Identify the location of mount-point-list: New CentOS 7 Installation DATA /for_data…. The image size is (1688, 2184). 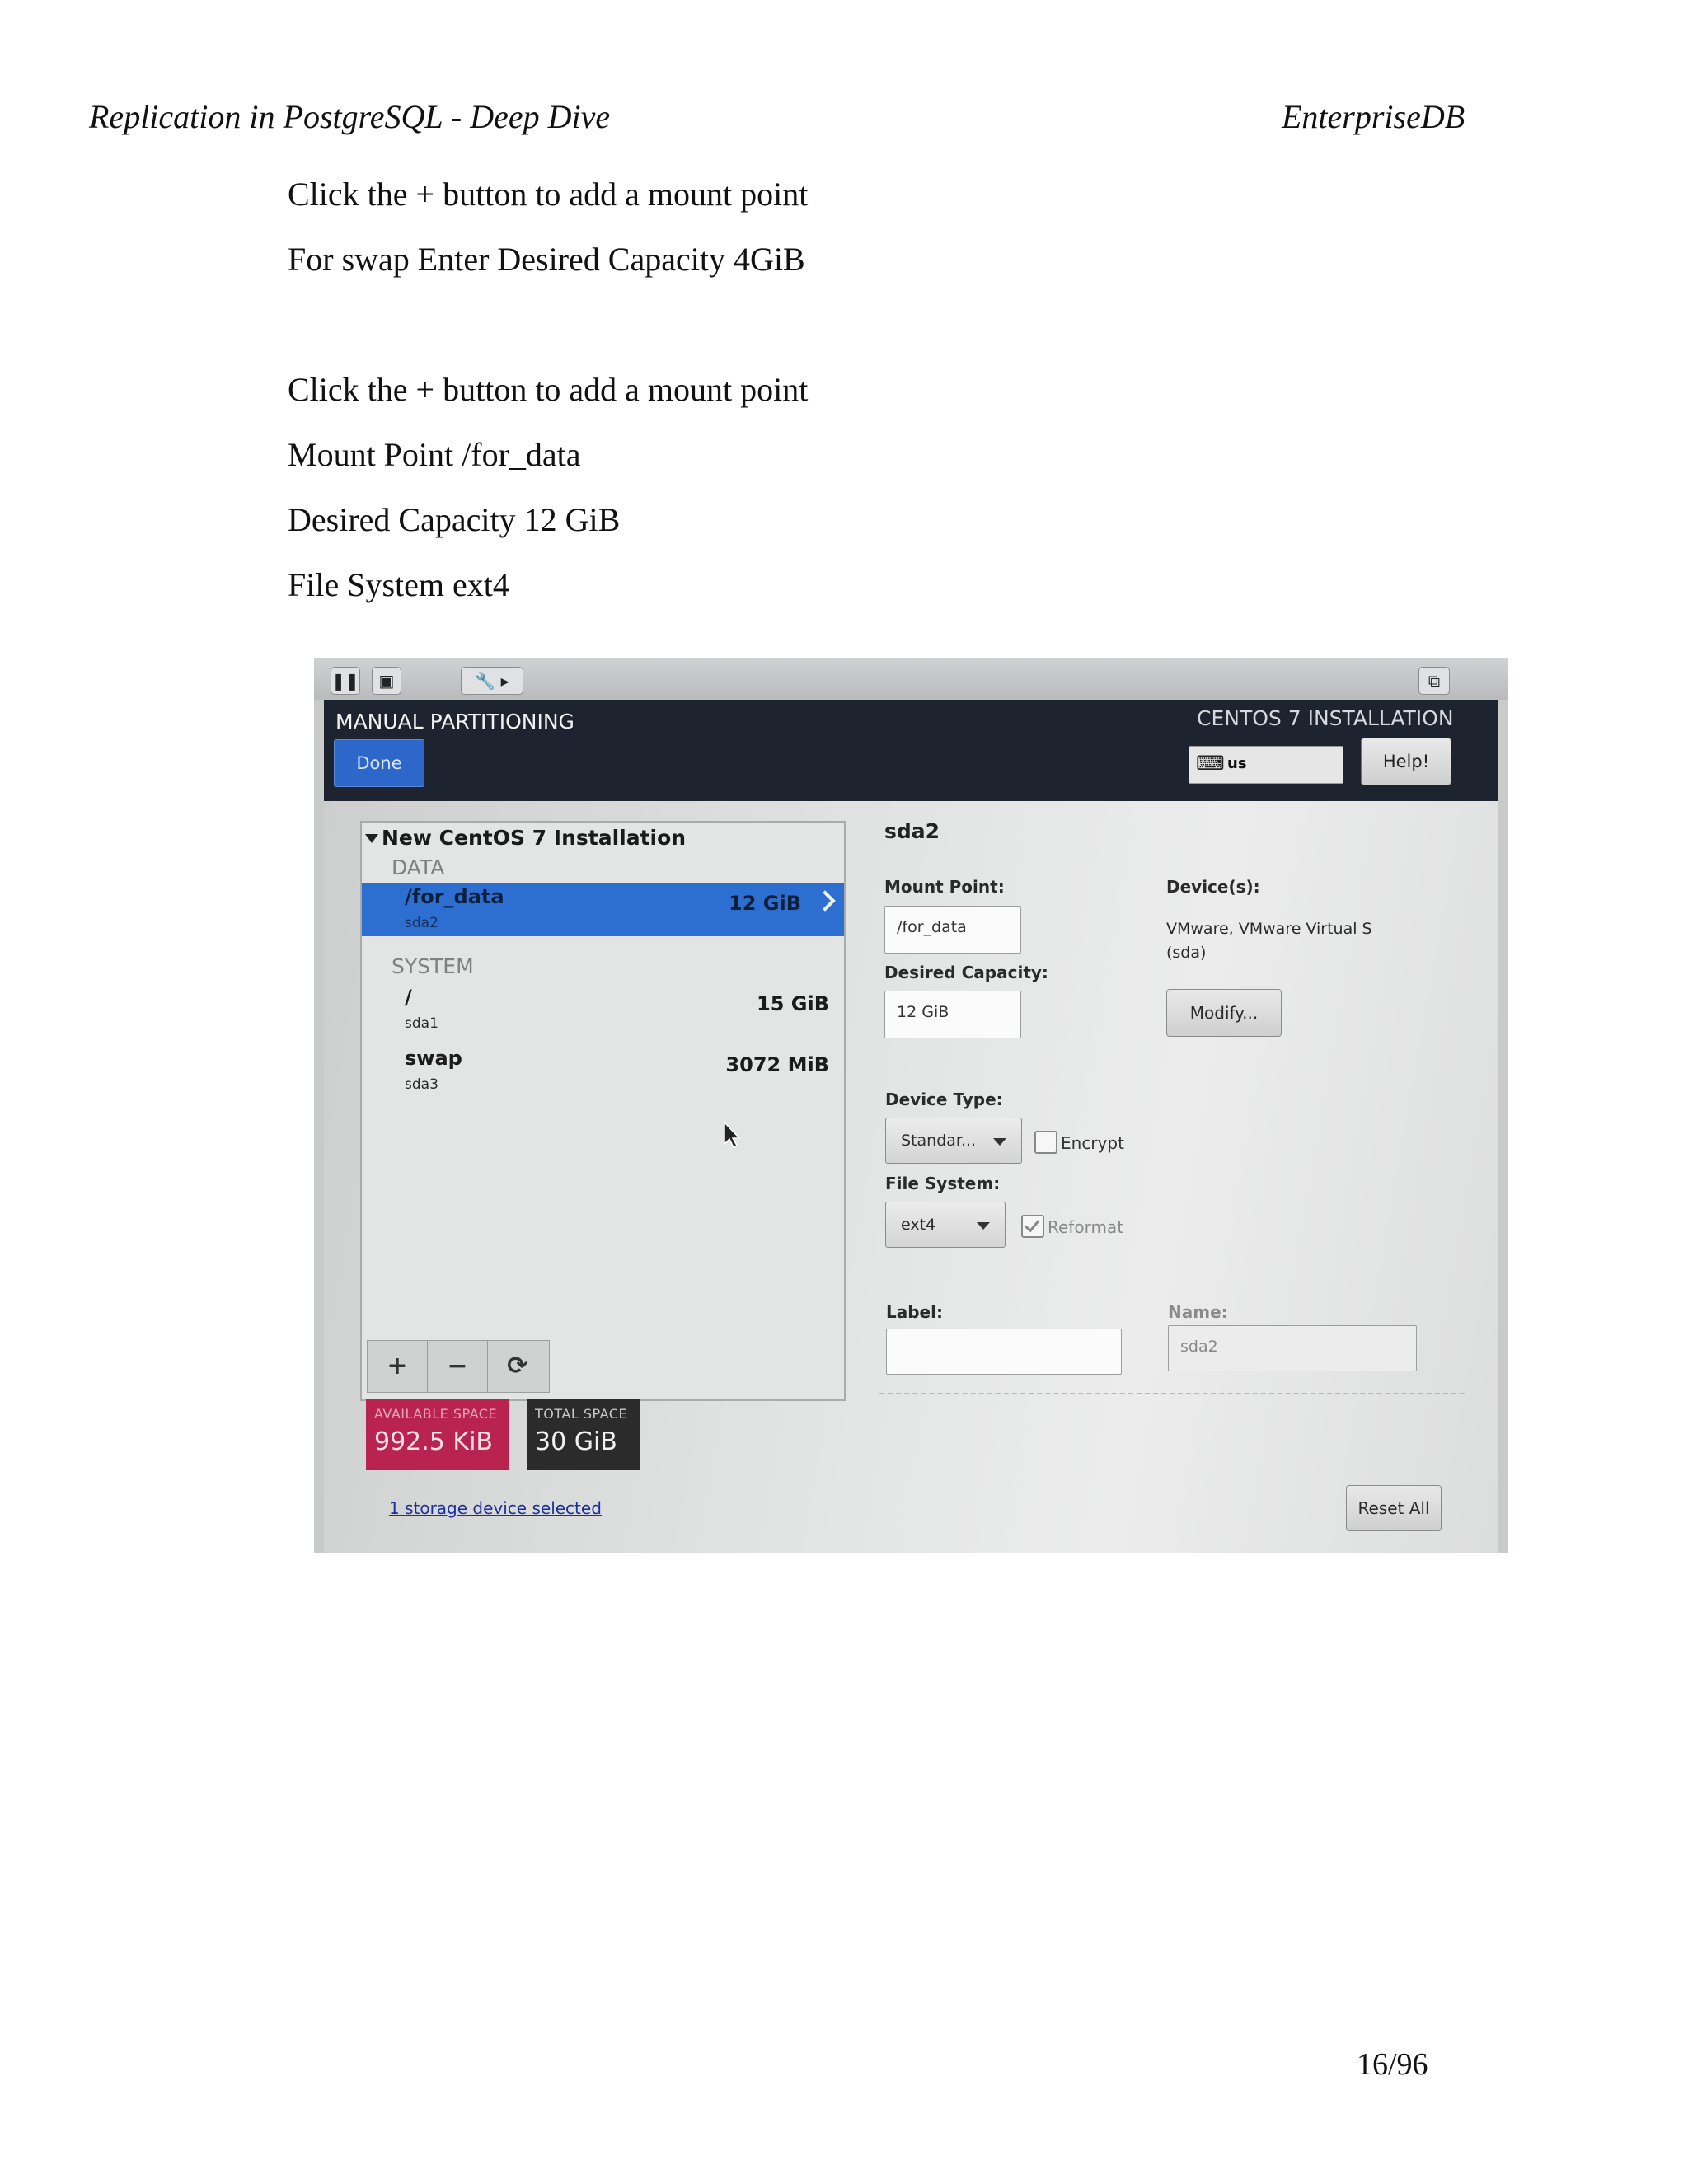
(603, 1111).